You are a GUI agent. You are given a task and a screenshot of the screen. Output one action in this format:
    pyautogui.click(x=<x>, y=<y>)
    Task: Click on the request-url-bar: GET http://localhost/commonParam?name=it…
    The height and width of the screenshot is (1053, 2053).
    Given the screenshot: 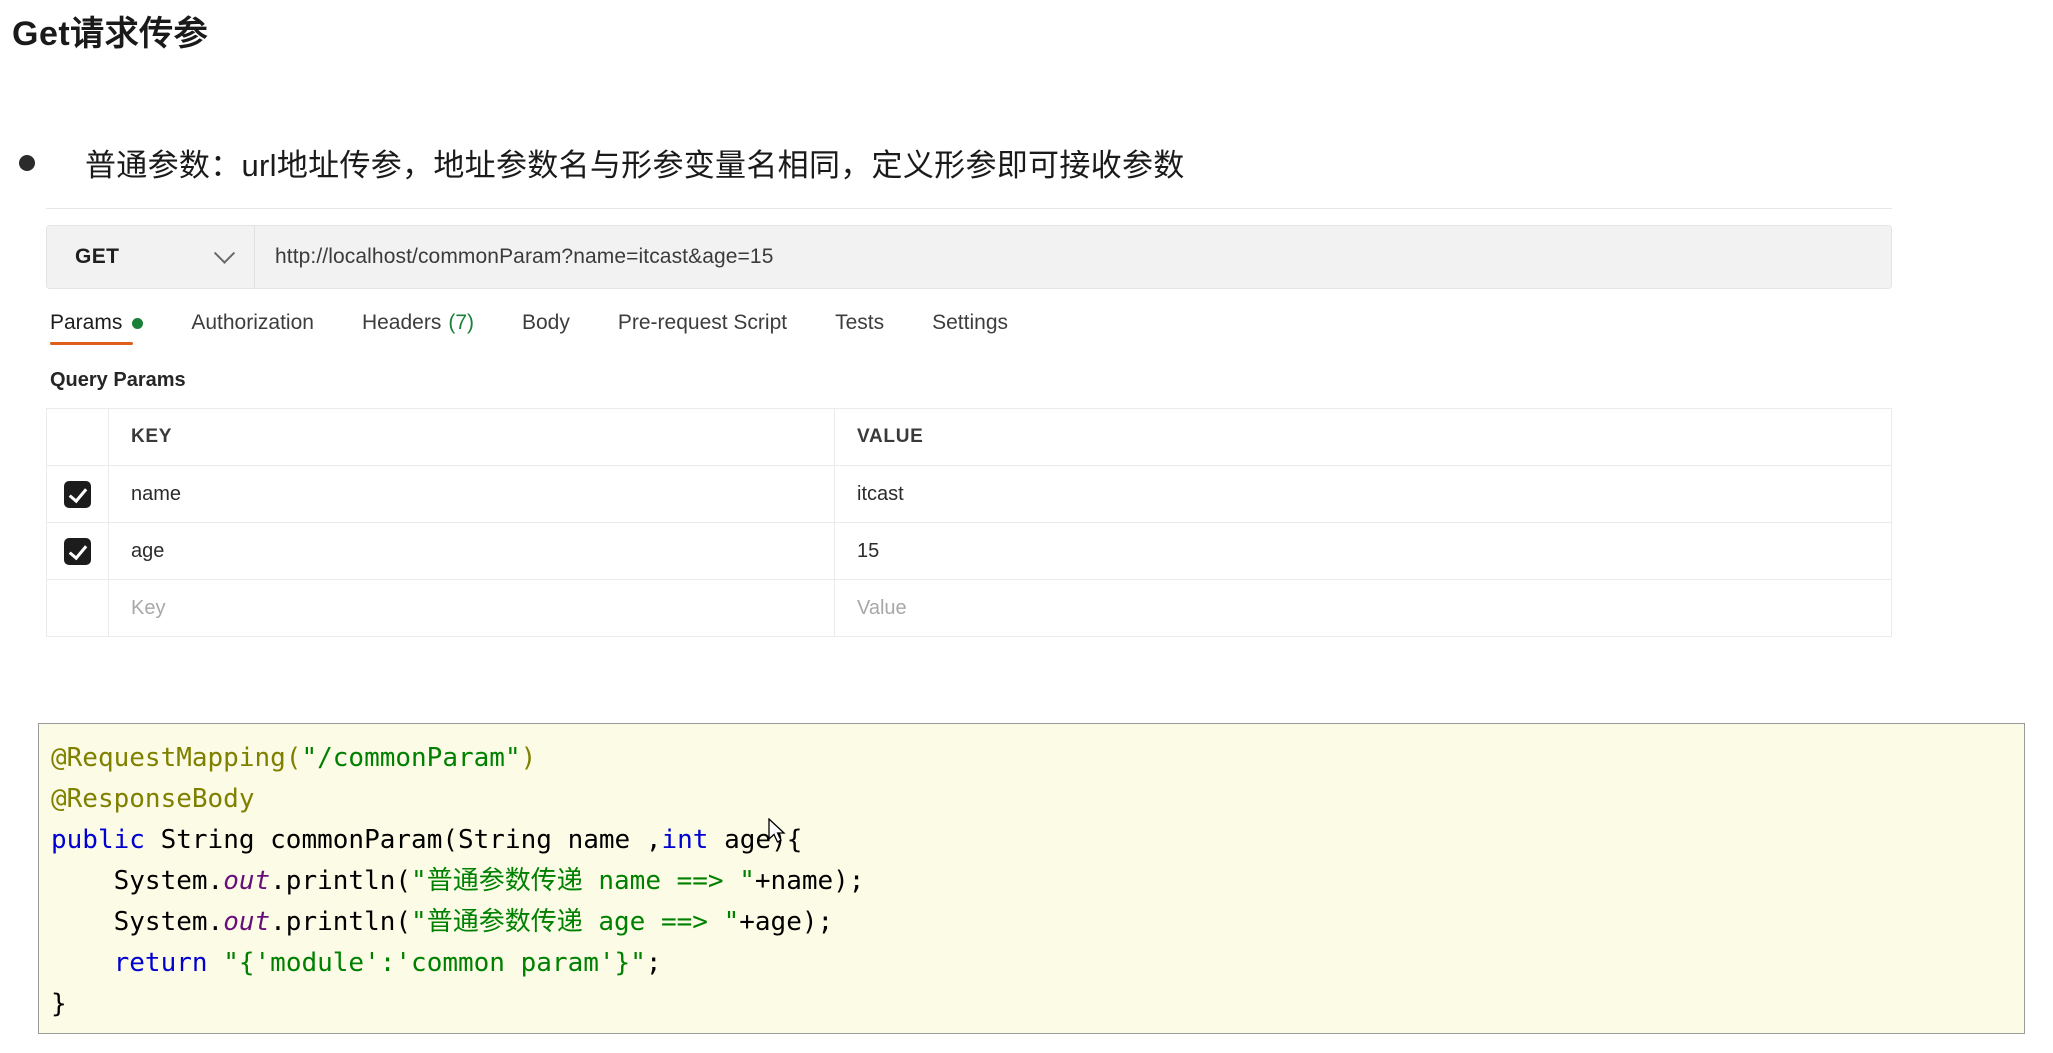 What is the action you would take?
    pyautogui.click(x=969, y=257)
    